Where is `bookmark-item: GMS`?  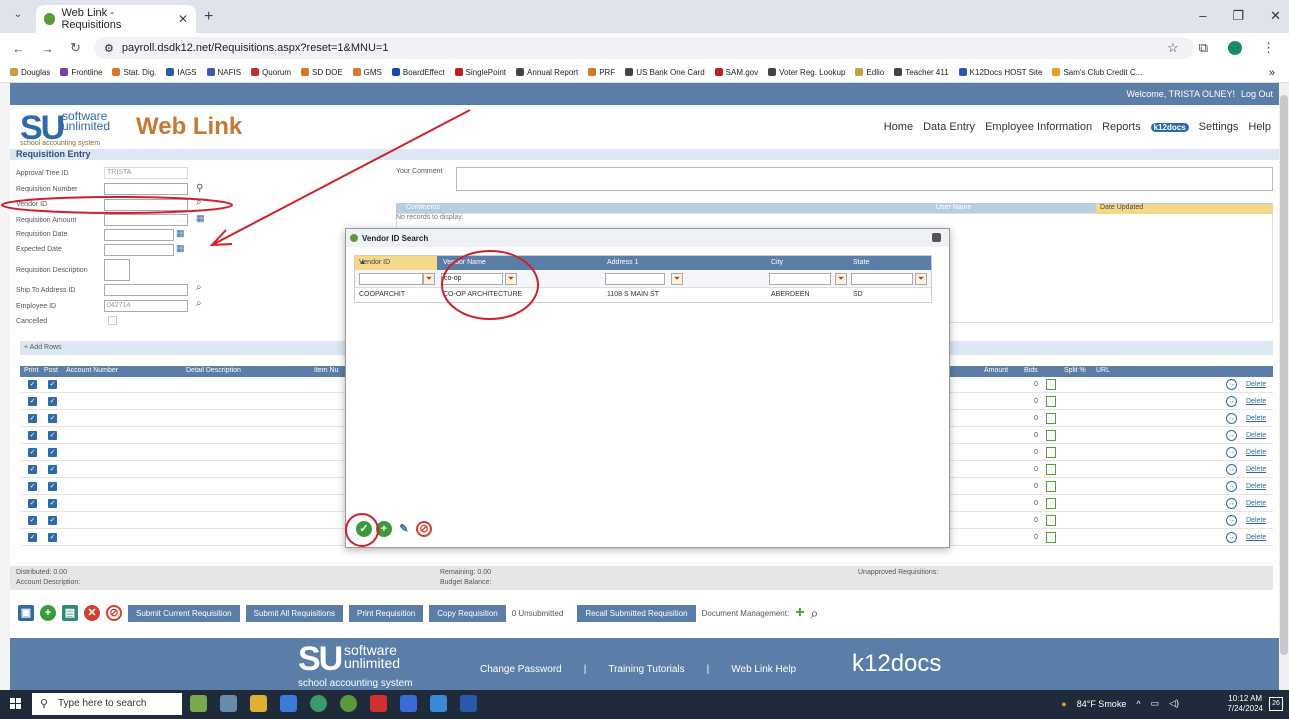 bookmark-item: GMS is located at coordinates (367, 72).